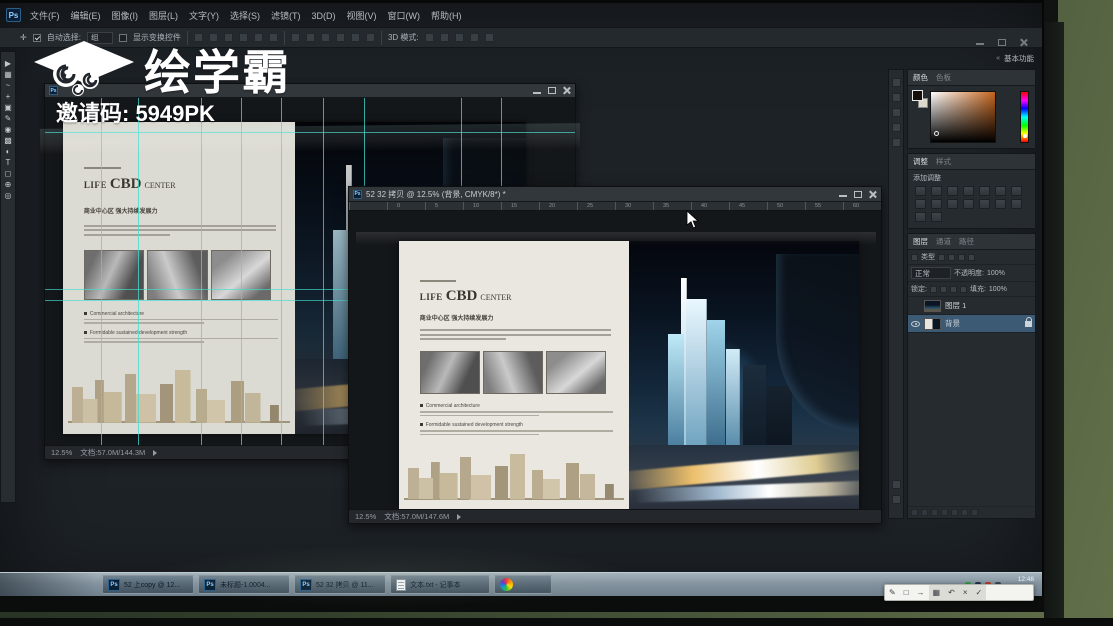 The width and height of the screenshot is (1113, 626). I want to click on menu-item-image: 图像(I), so click(125, 15).